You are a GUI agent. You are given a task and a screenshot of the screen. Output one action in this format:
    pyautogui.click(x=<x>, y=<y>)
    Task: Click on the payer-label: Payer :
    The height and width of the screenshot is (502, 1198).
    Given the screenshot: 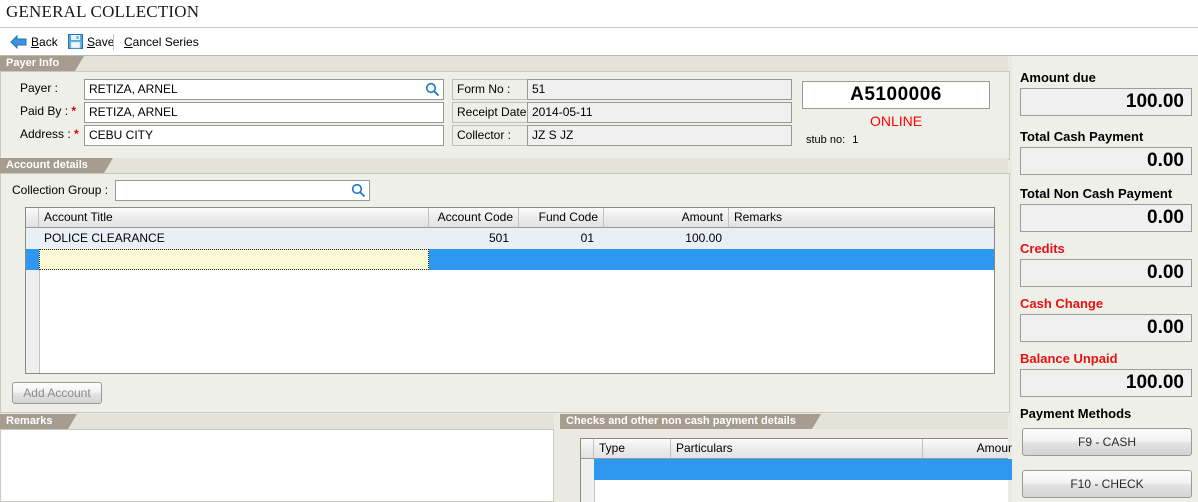 What is the action you would take?
    pyautogui.click(x=39, y=88)
    